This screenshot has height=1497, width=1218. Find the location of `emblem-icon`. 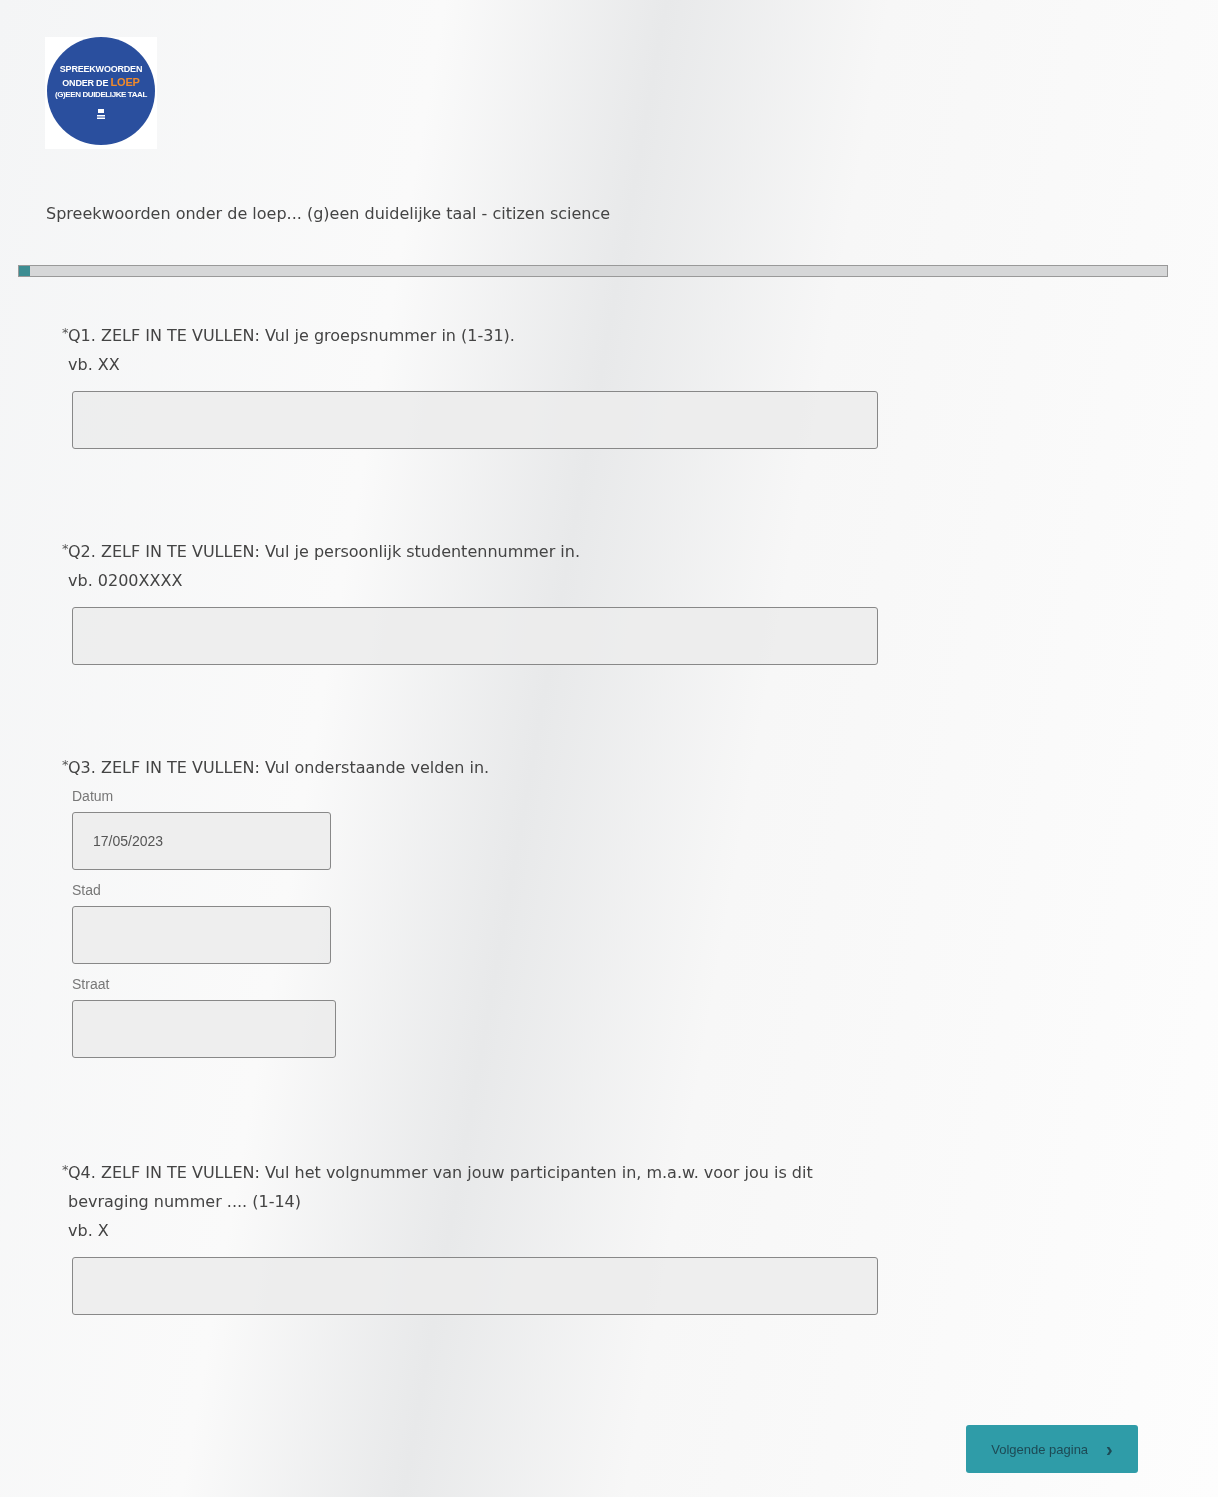

emblem-icon is located at coordinates (101, 113).